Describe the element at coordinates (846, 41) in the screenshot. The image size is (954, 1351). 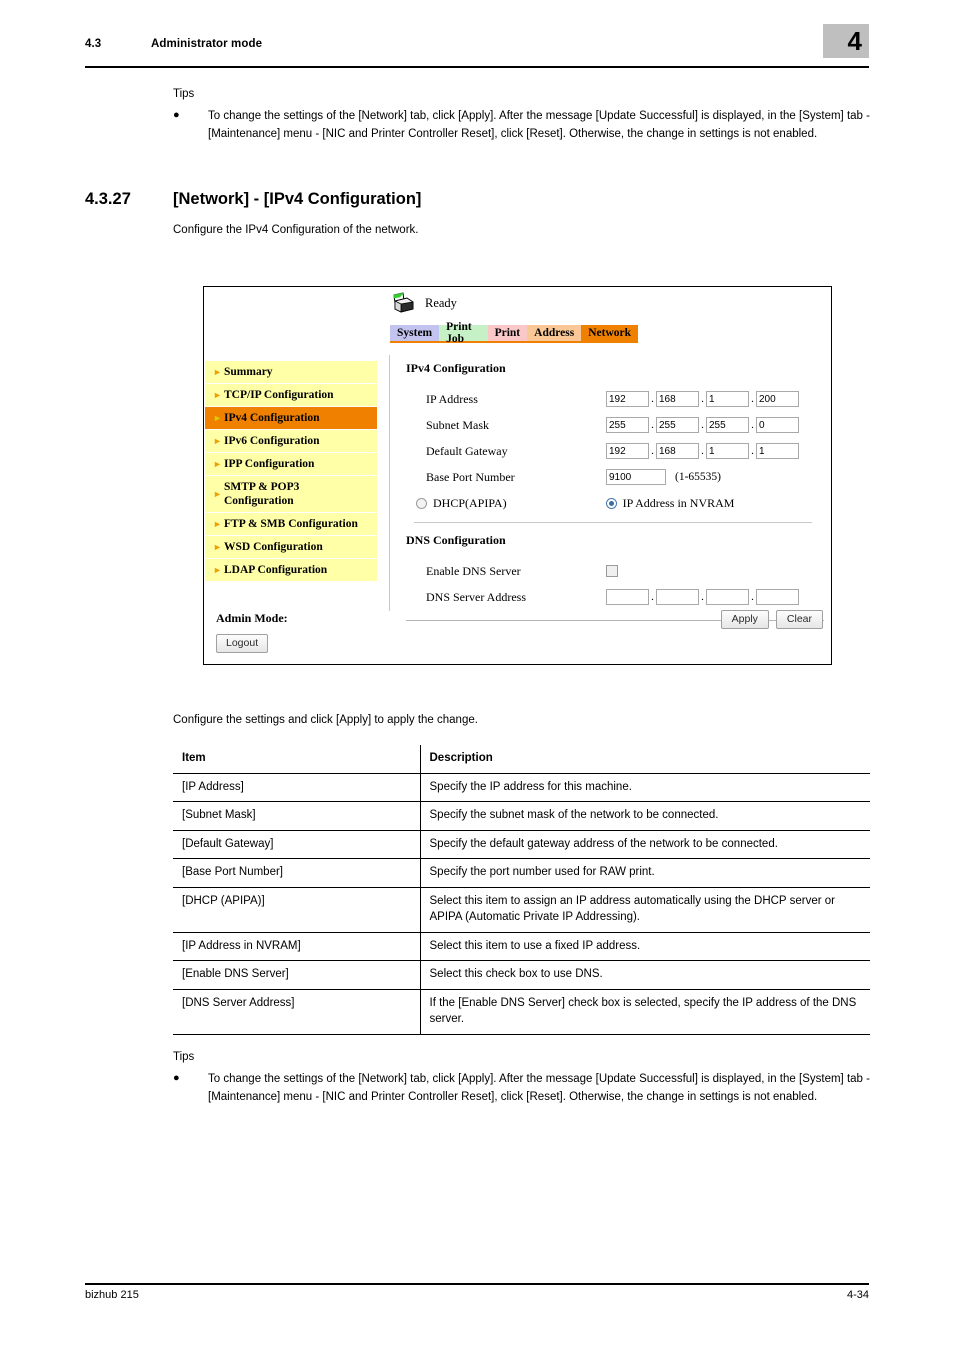
I see `chapter-number-badge: 4` at that location.